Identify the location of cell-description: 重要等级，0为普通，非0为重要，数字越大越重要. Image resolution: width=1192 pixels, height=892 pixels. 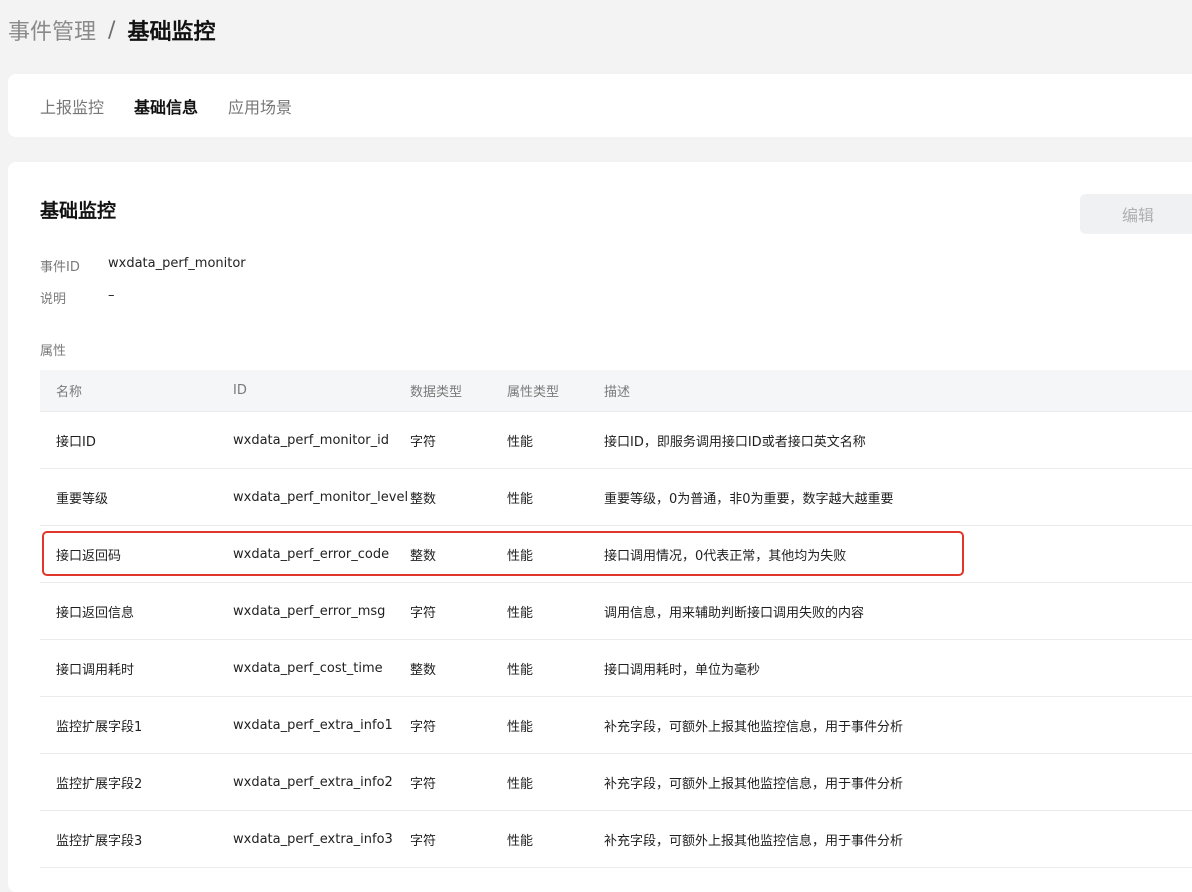
(749, 499).